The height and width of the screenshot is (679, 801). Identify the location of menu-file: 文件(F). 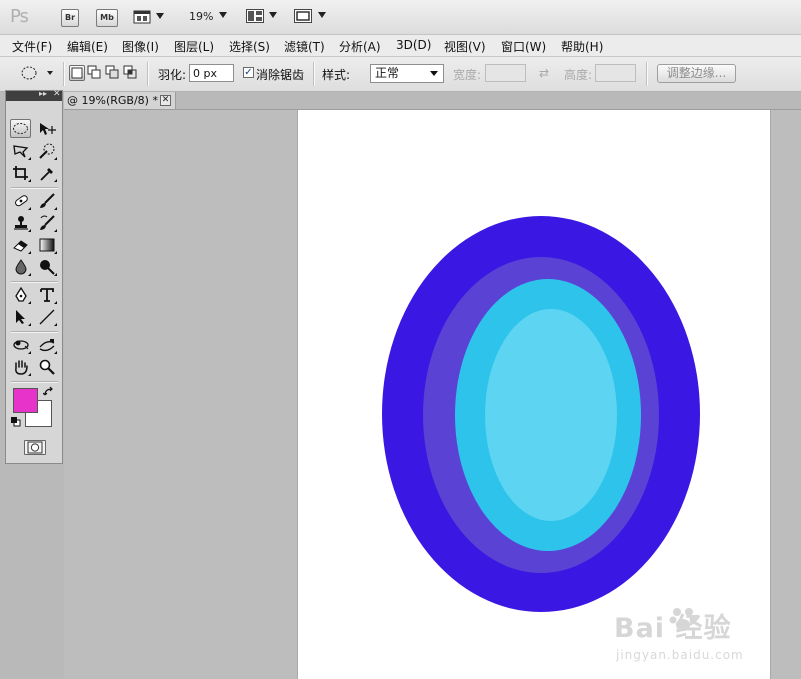
(32, 46).